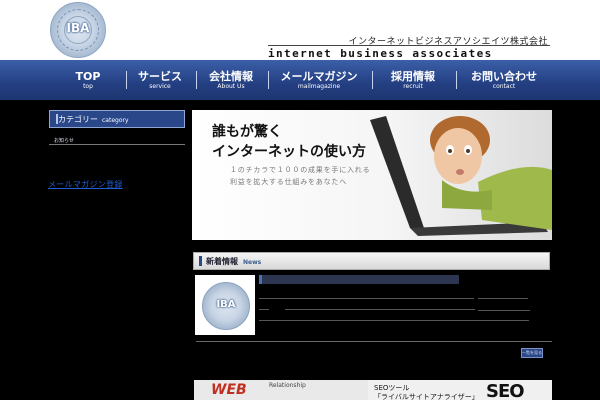  I want to click on nav-label: サービス, so click(160, 76).